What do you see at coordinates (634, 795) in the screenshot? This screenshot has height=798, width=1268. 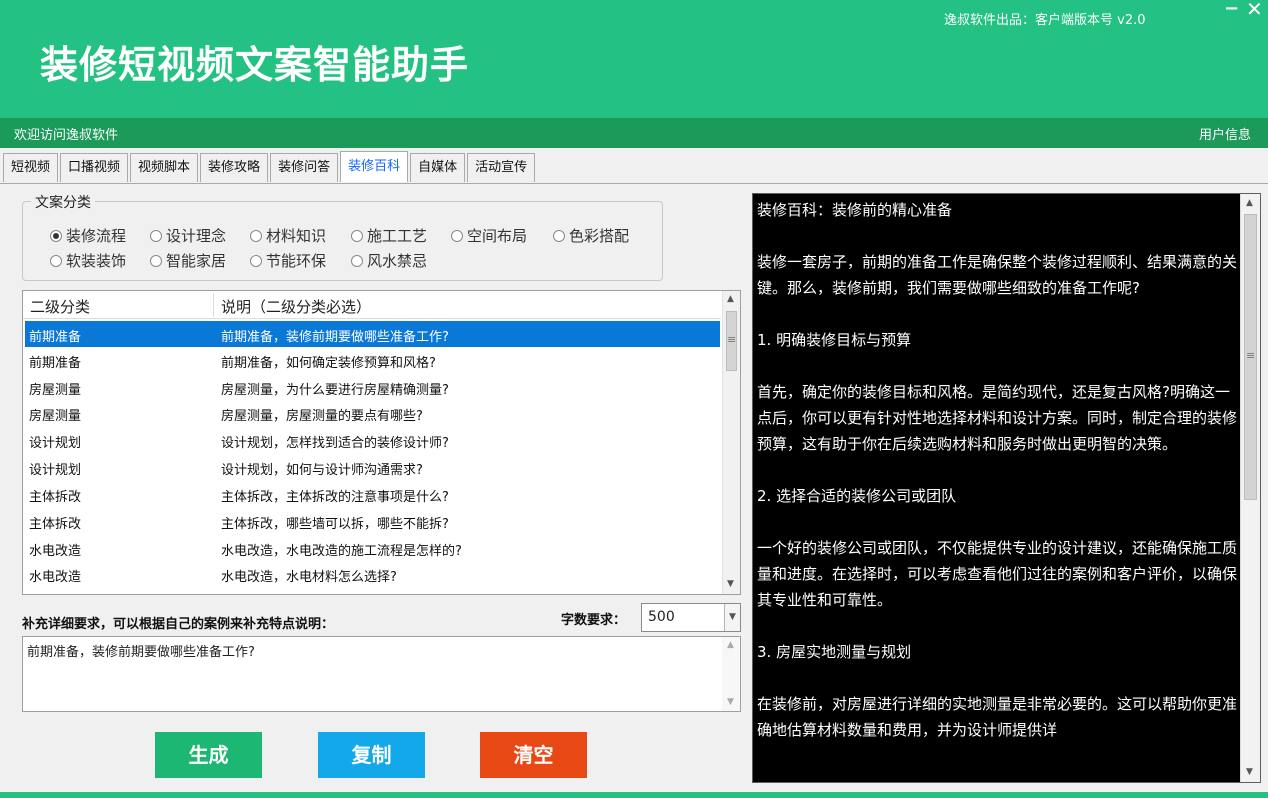 I see `footer-bar` at bounding box center [634, 795].